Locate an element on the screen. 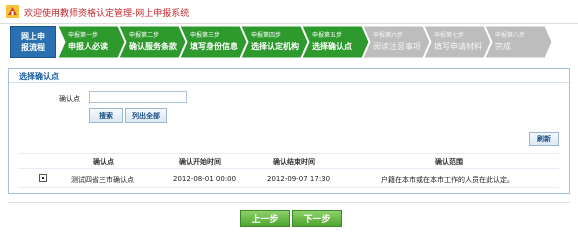  current-process-line1: 网上申 is located at coordinates (33, 36).